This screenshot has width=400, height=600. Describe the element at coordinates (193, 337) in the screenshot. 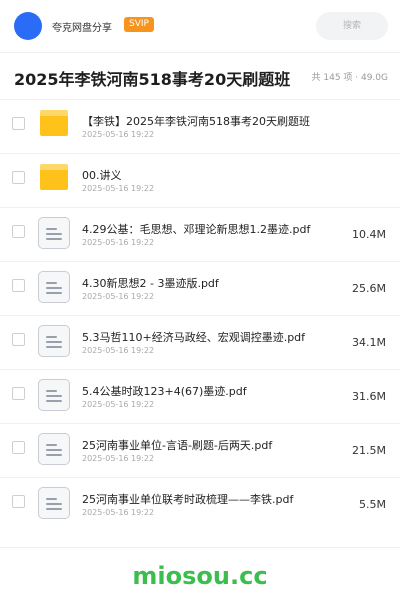

I see `file-name: 5.3马哲110+经济马政经、宏观调控墨迹.pdf` at that location.